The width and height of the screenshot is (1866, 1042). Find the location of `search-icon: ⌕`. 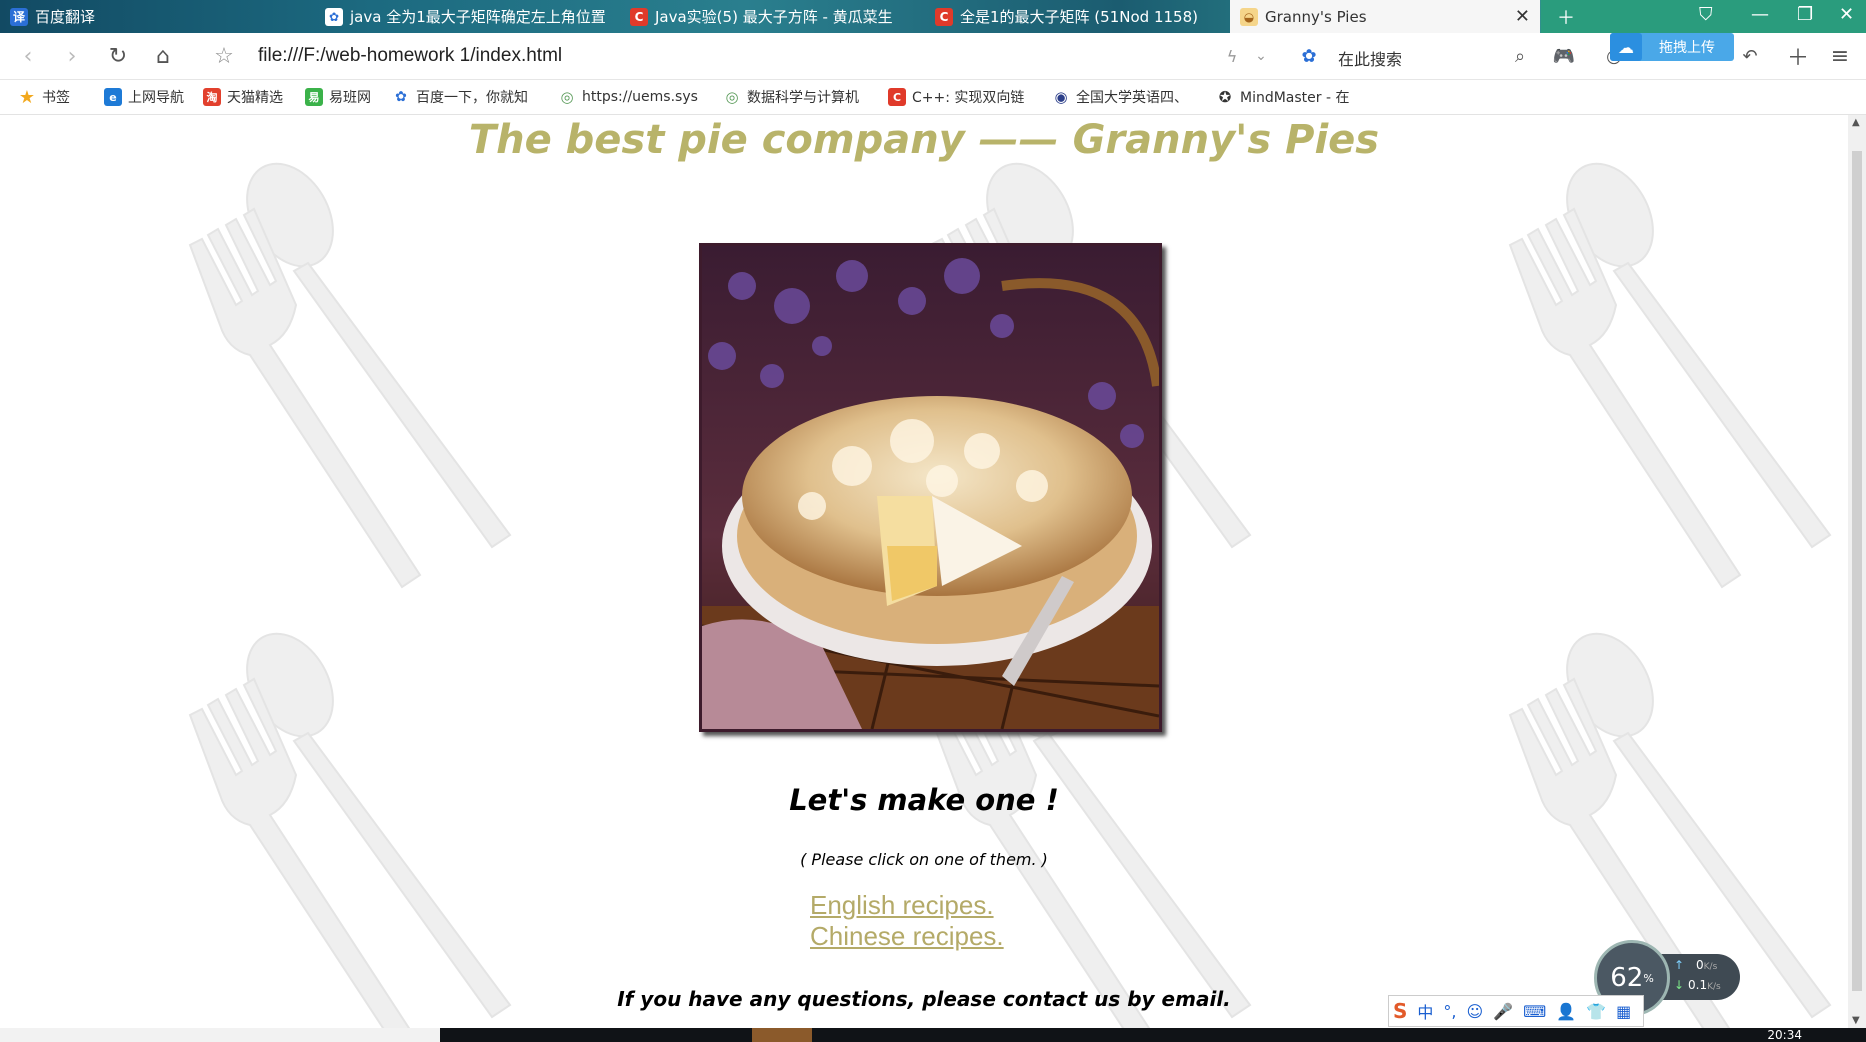

search-icon: ⌕ is located at coordinates (1520, 56).